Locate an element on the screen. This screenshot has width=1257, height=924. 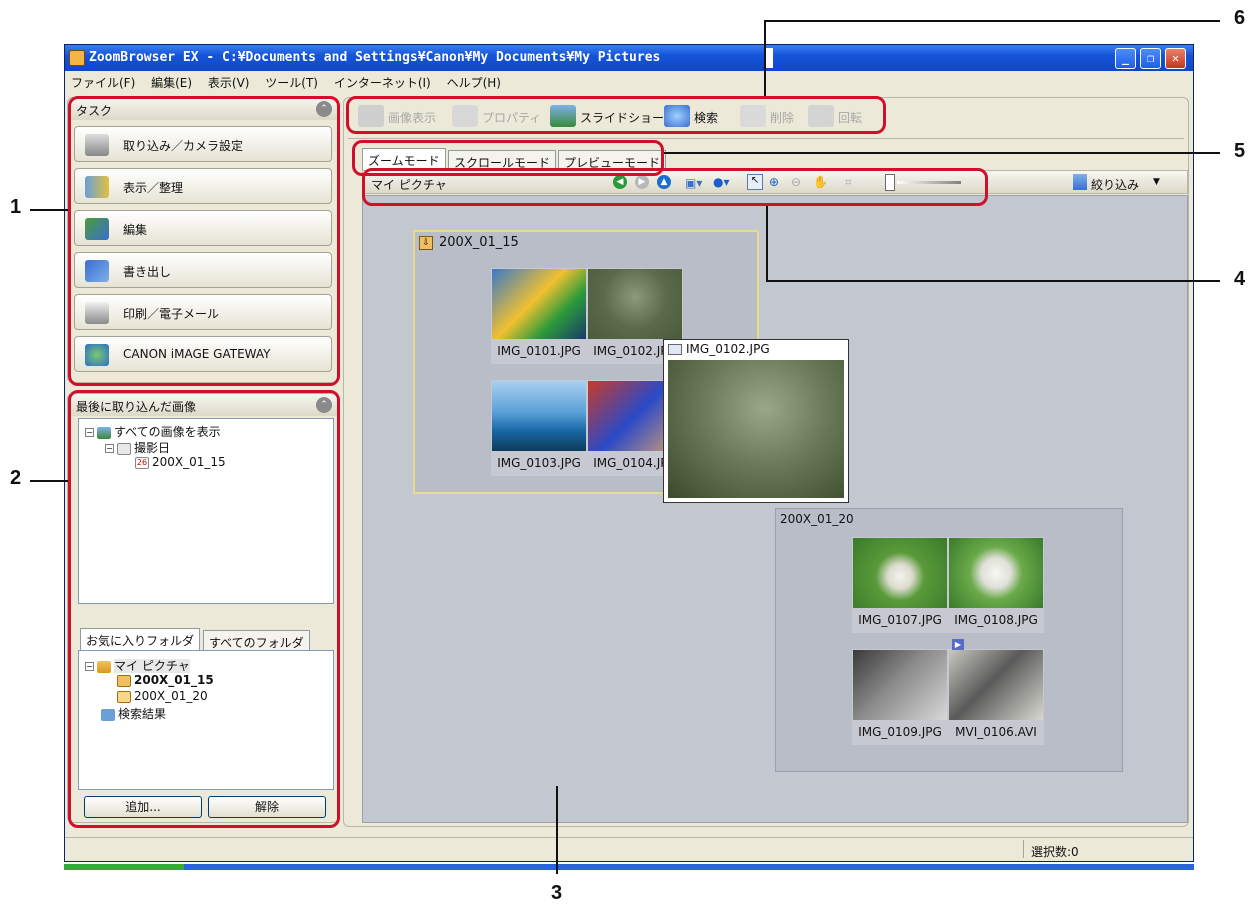
photo-dog is located at coordinates (900, 573).